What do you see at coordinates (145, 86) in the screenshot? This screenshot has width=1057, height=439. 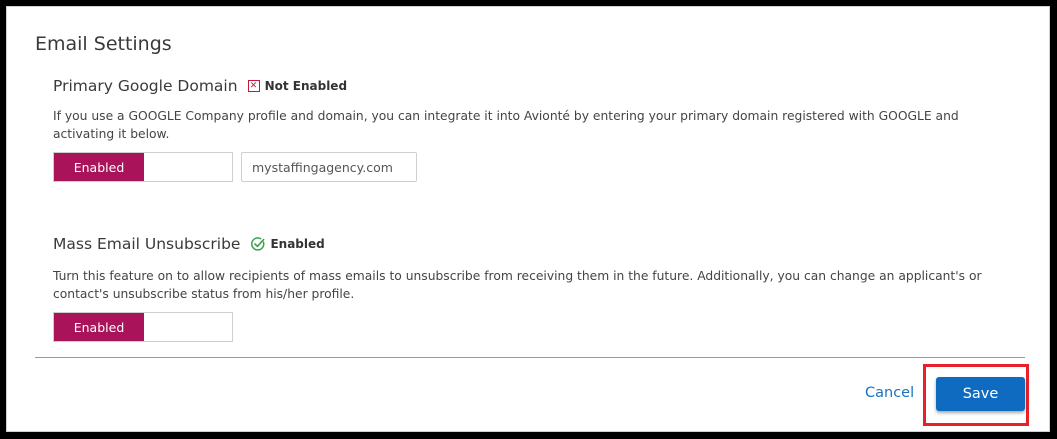 I see `google-domain-title: Primary Google Domain` at bounding box center [145, 86].